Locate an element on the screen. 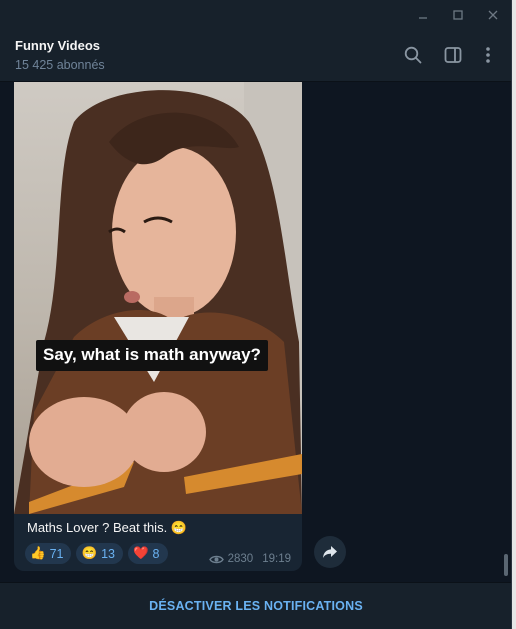  reaction-heart: ❤️ 8 is located at coordinates (147, 553).